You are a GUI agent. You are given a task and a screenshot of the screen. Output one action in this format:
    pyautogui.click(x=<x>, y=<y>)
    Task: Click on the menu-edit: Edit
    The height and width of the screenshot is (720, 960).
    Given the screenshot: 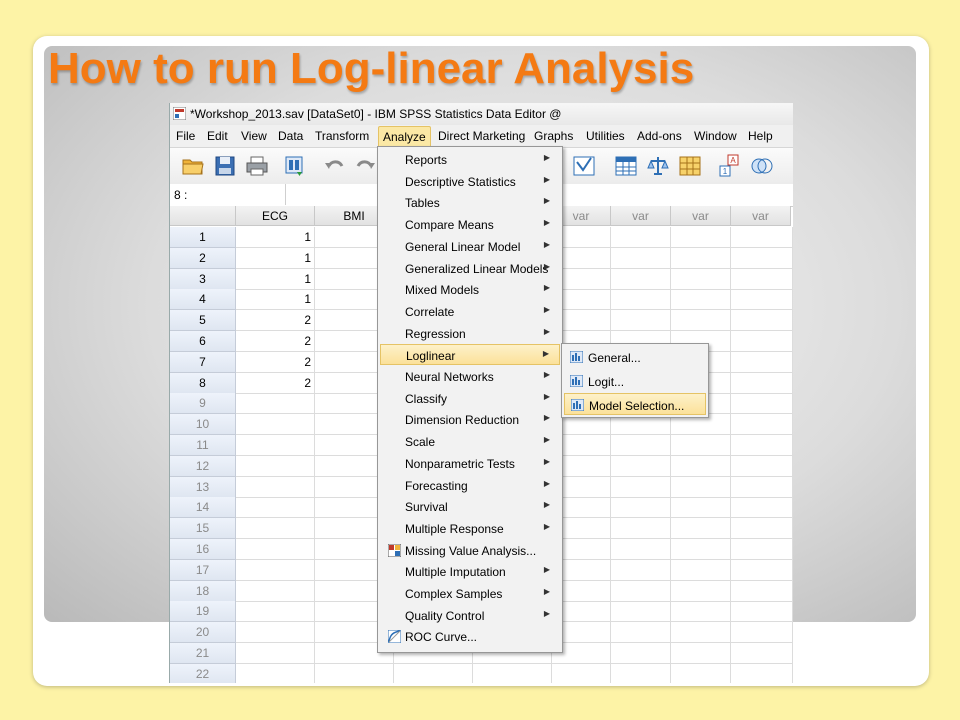 What is the action you would take?
    pyautogui.click(x=217, y=136)
    